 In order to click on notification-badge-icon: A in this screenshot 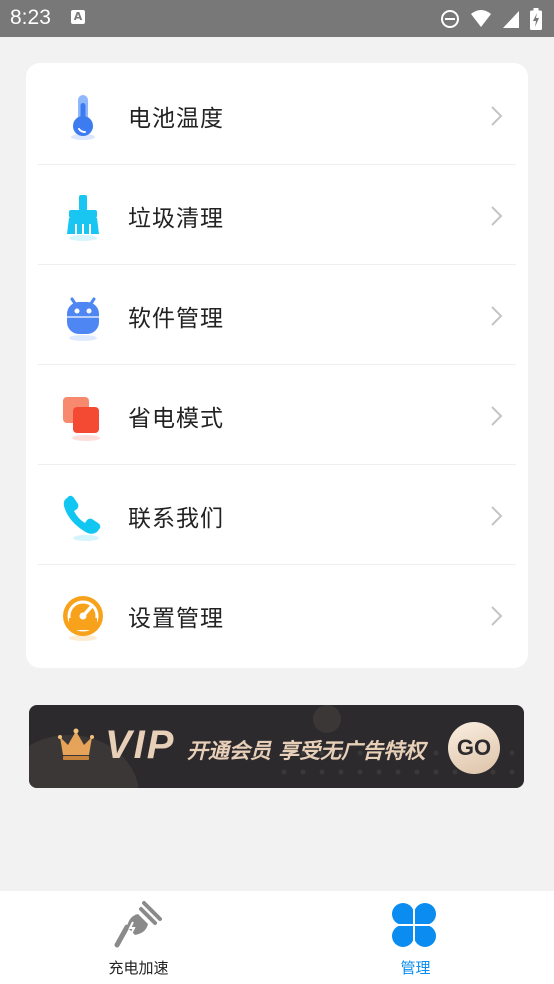, I will do `click(78, 17)`.